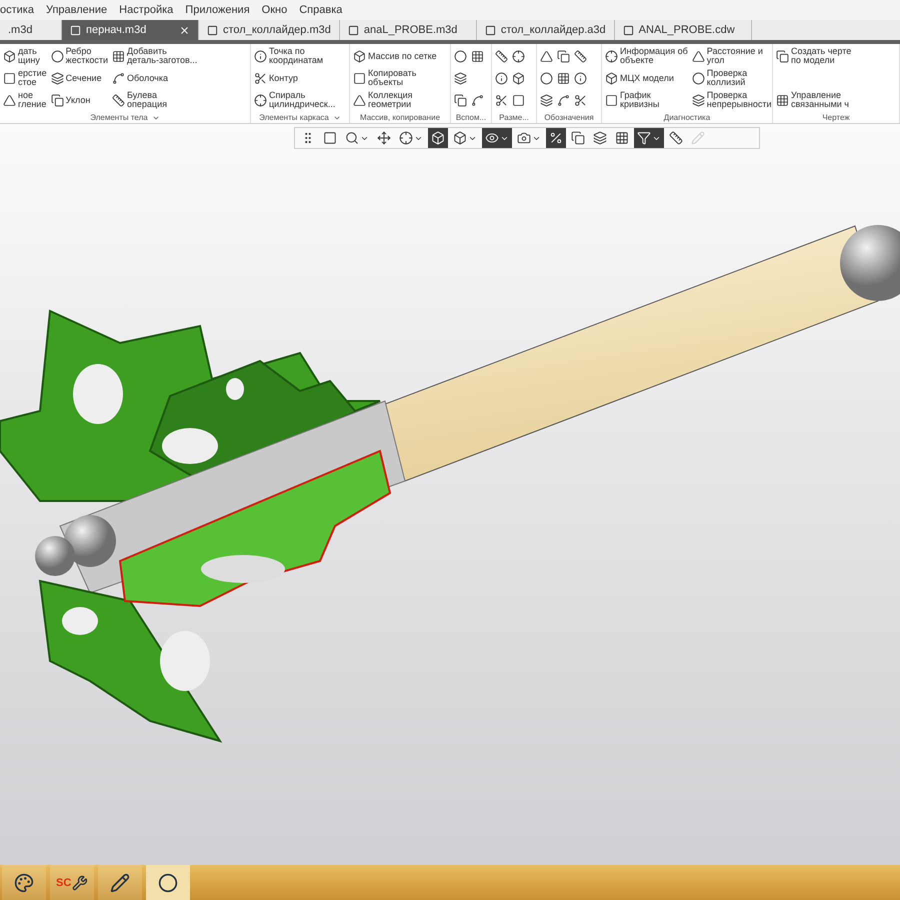 The image size is (900, 900). I want to click on ribbon-command: Контур, so click(295, 78).